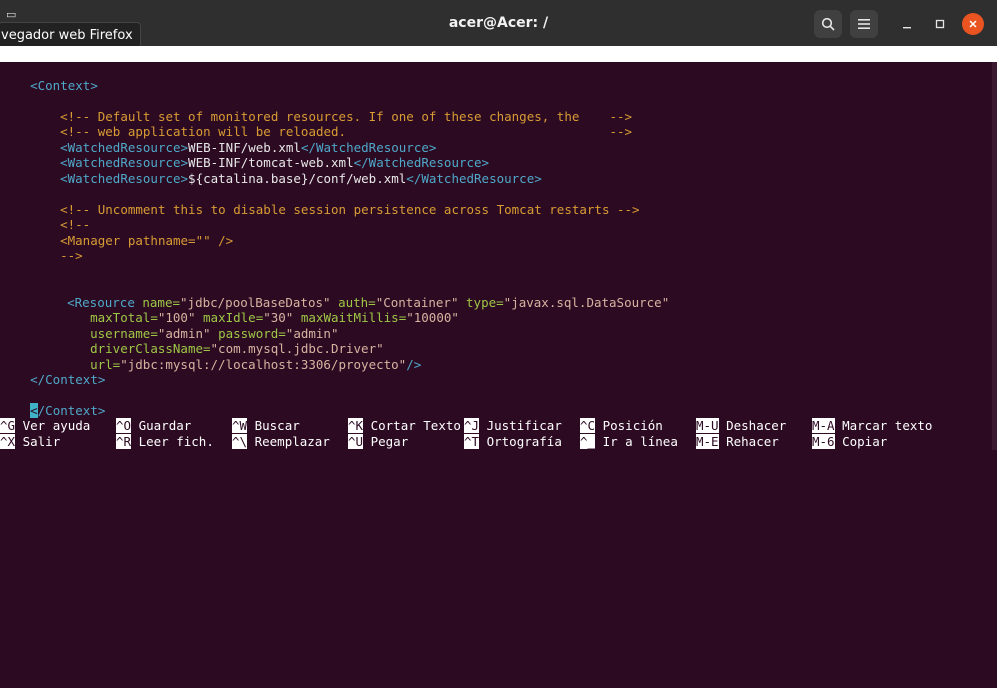  I want to click on hamburger-icon, so click(864, 24).